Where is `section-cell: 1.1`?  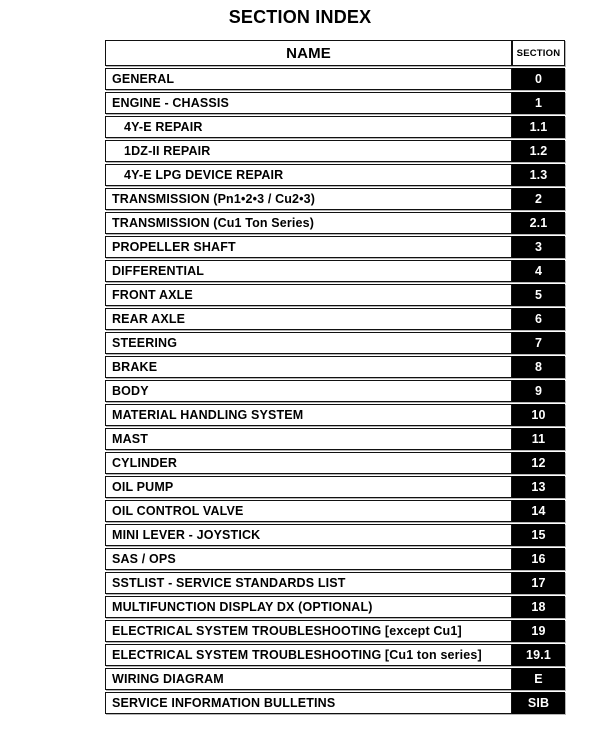 section-cell: 1.1 is located at coordinates (538, 127).